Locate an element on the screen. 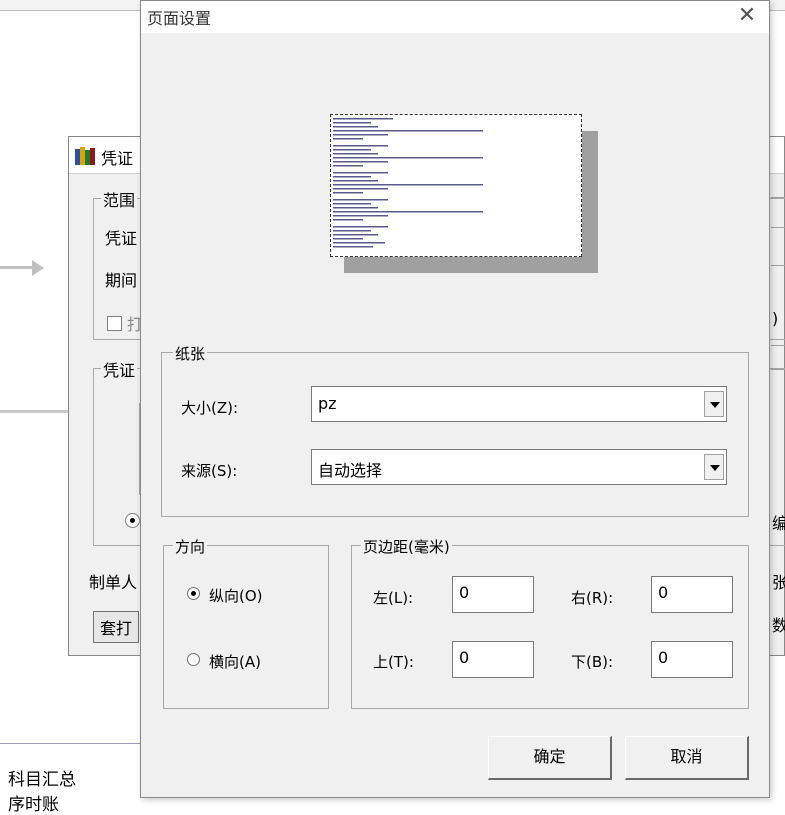 The image size is (785, 815). cancel-button: 取消 is located at coordinates (687, 758).